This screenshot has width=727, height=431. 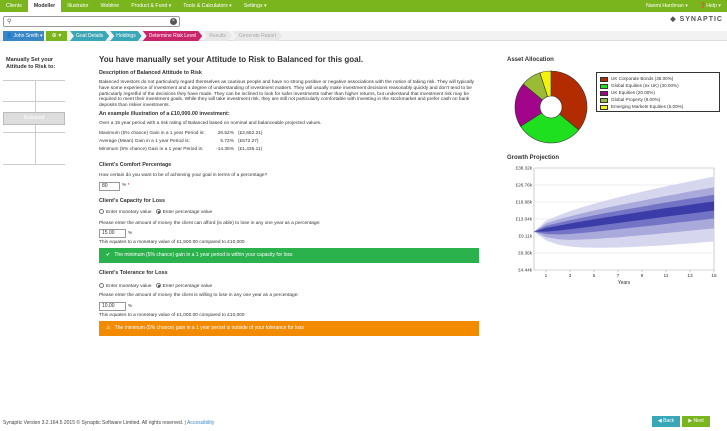 What do you see at coordinates (546, 276) in the screenshot?
I see `x-tick-label: 1` at bounding box center [546, 276].